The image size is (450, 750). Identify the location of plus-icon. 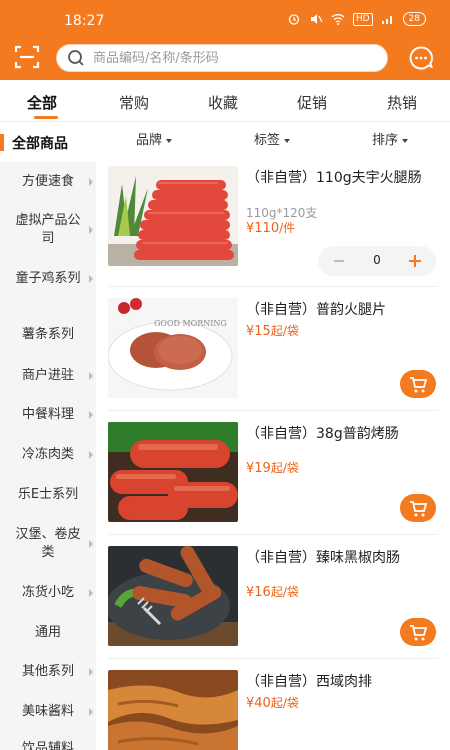
(415, 261).